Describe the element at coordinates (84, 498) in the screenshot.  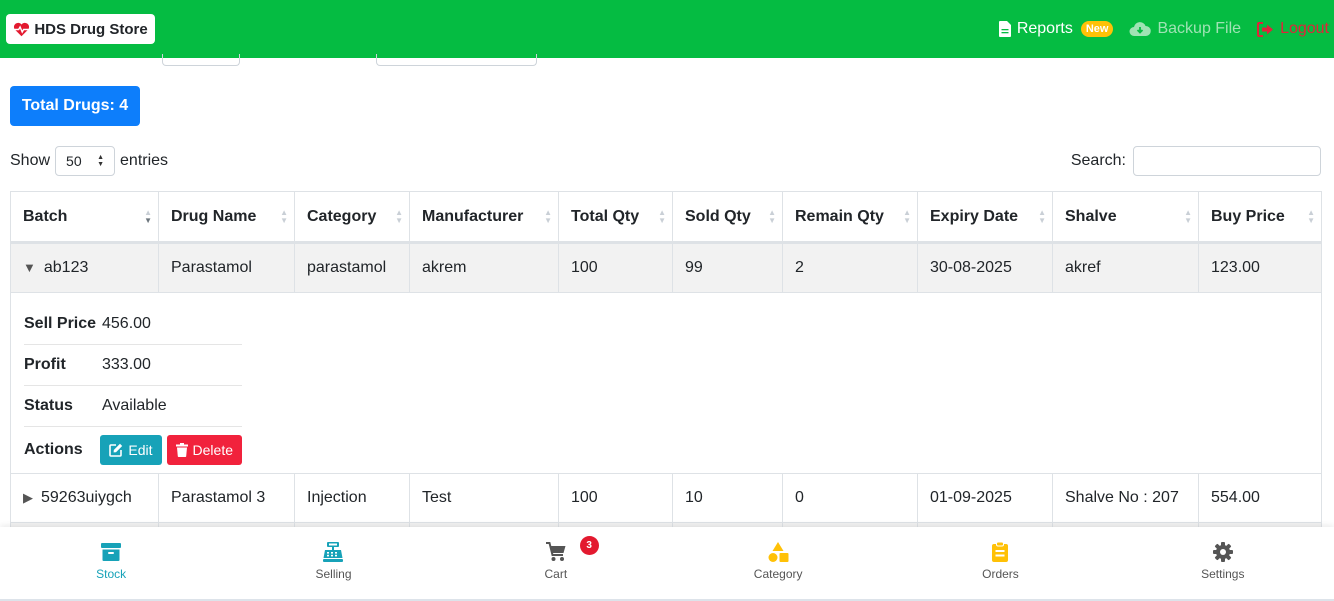
I see `table-cell: ▶ 59263uiygch` at that location.